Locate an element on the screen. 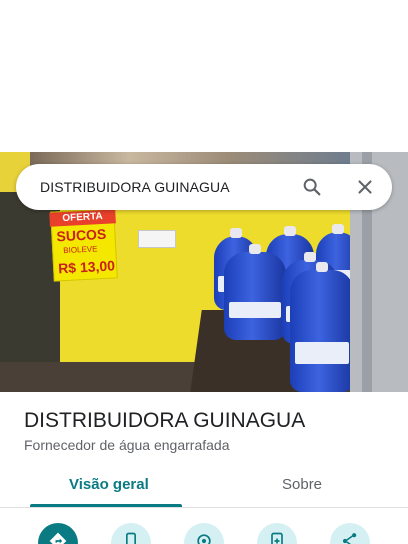 This screenshot has height=544, width=408. location-icon is located at coordinates (204, 539).